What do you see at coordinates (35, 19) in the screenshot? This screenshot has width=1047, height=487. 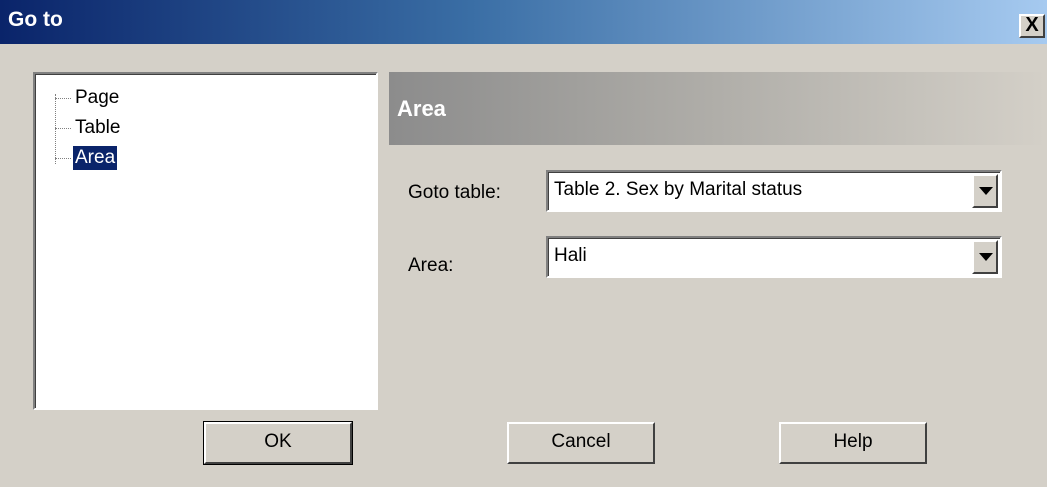 I see `dialog-title: Go to` at bounding box center [35, 19].